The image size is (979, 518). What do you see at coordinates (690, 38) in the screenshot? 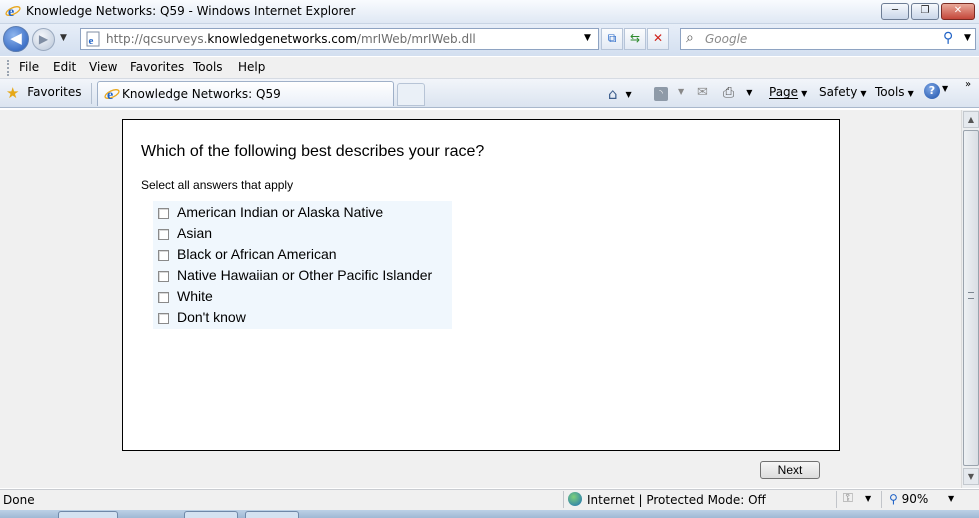
I see `search-provider-icon: ⌕` at bounding box center [690, 38].